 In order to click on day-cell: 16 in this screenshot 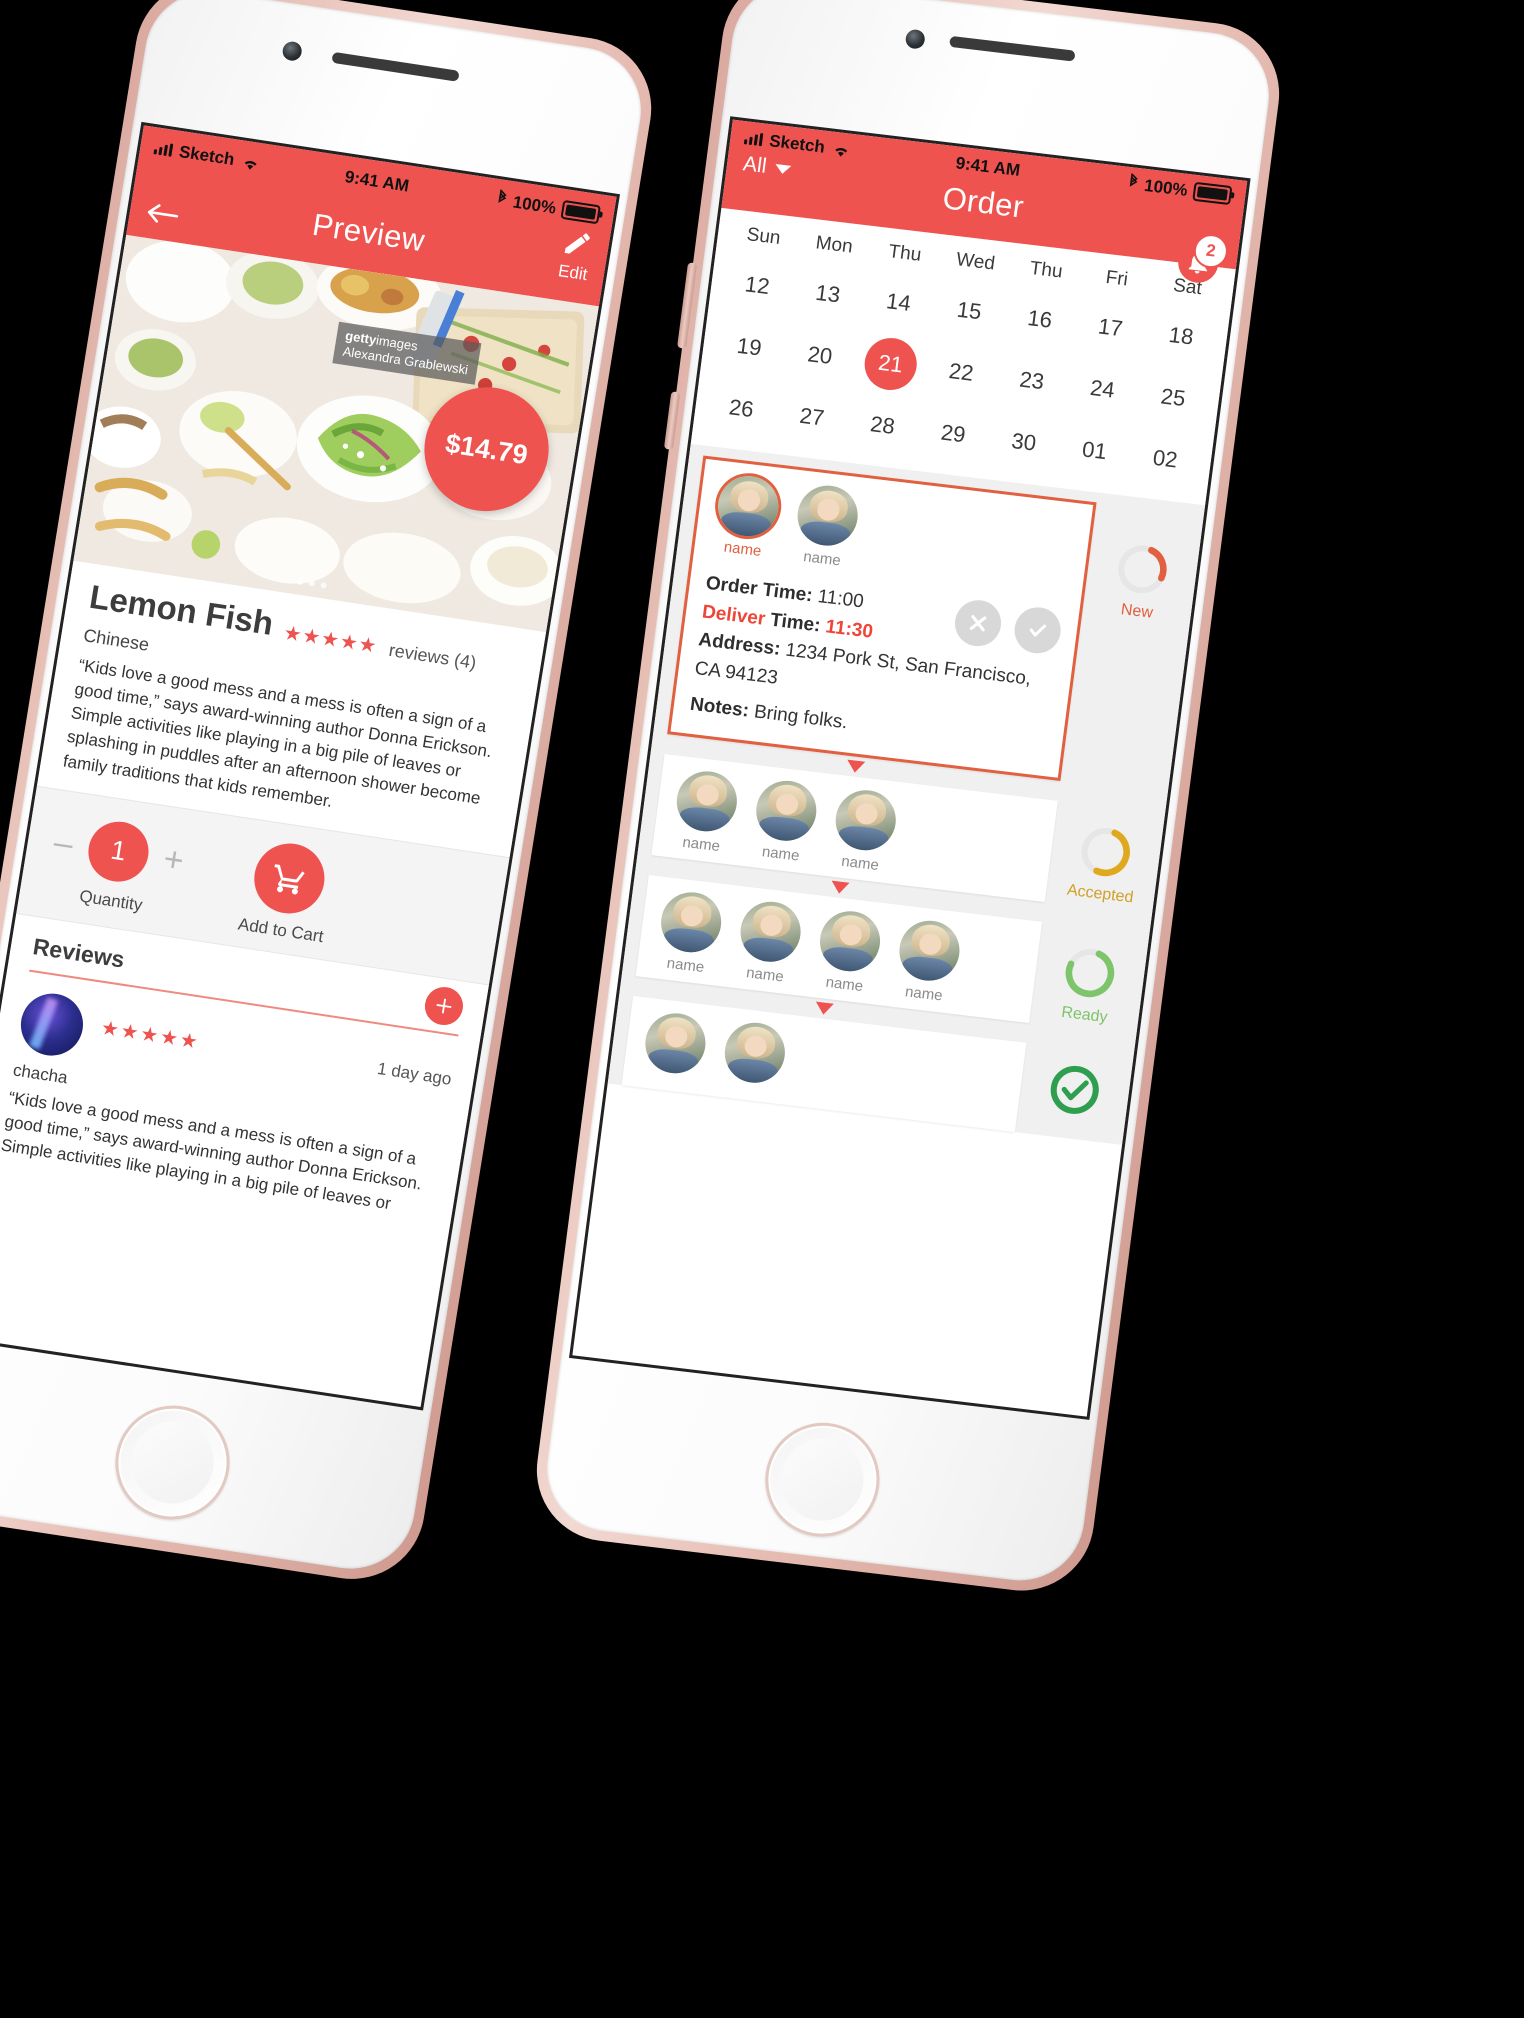, I will do `click(1039, 319)`.